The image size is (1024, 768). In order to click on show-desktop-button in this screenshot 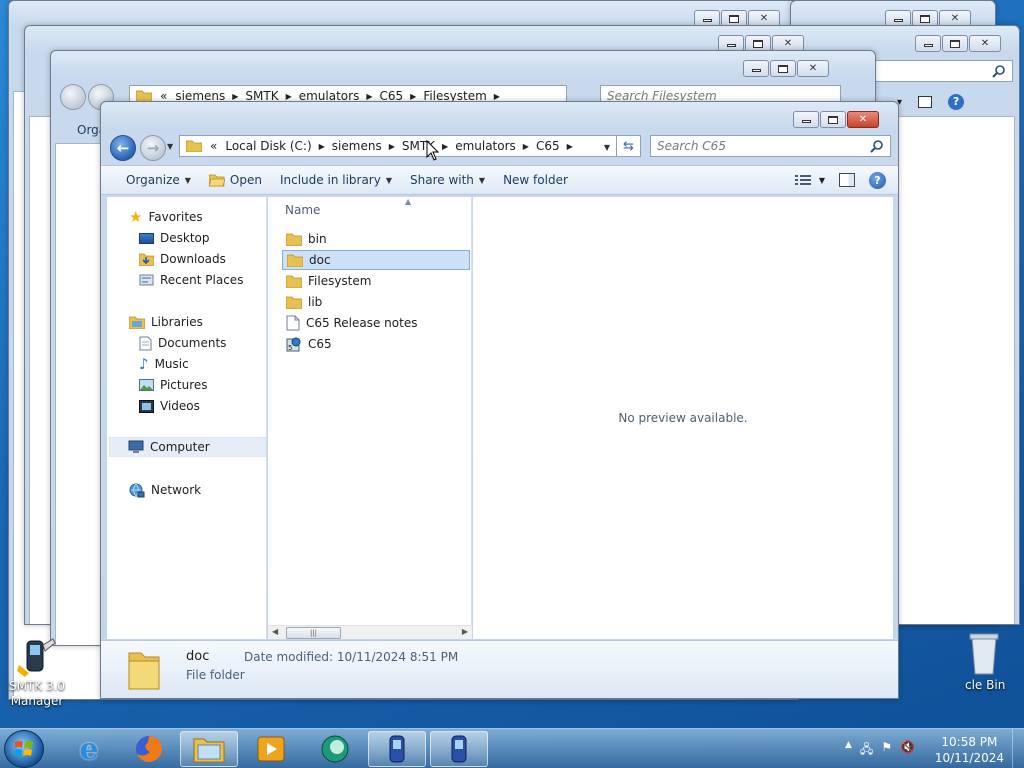, I will do `click(1018, 748)`.